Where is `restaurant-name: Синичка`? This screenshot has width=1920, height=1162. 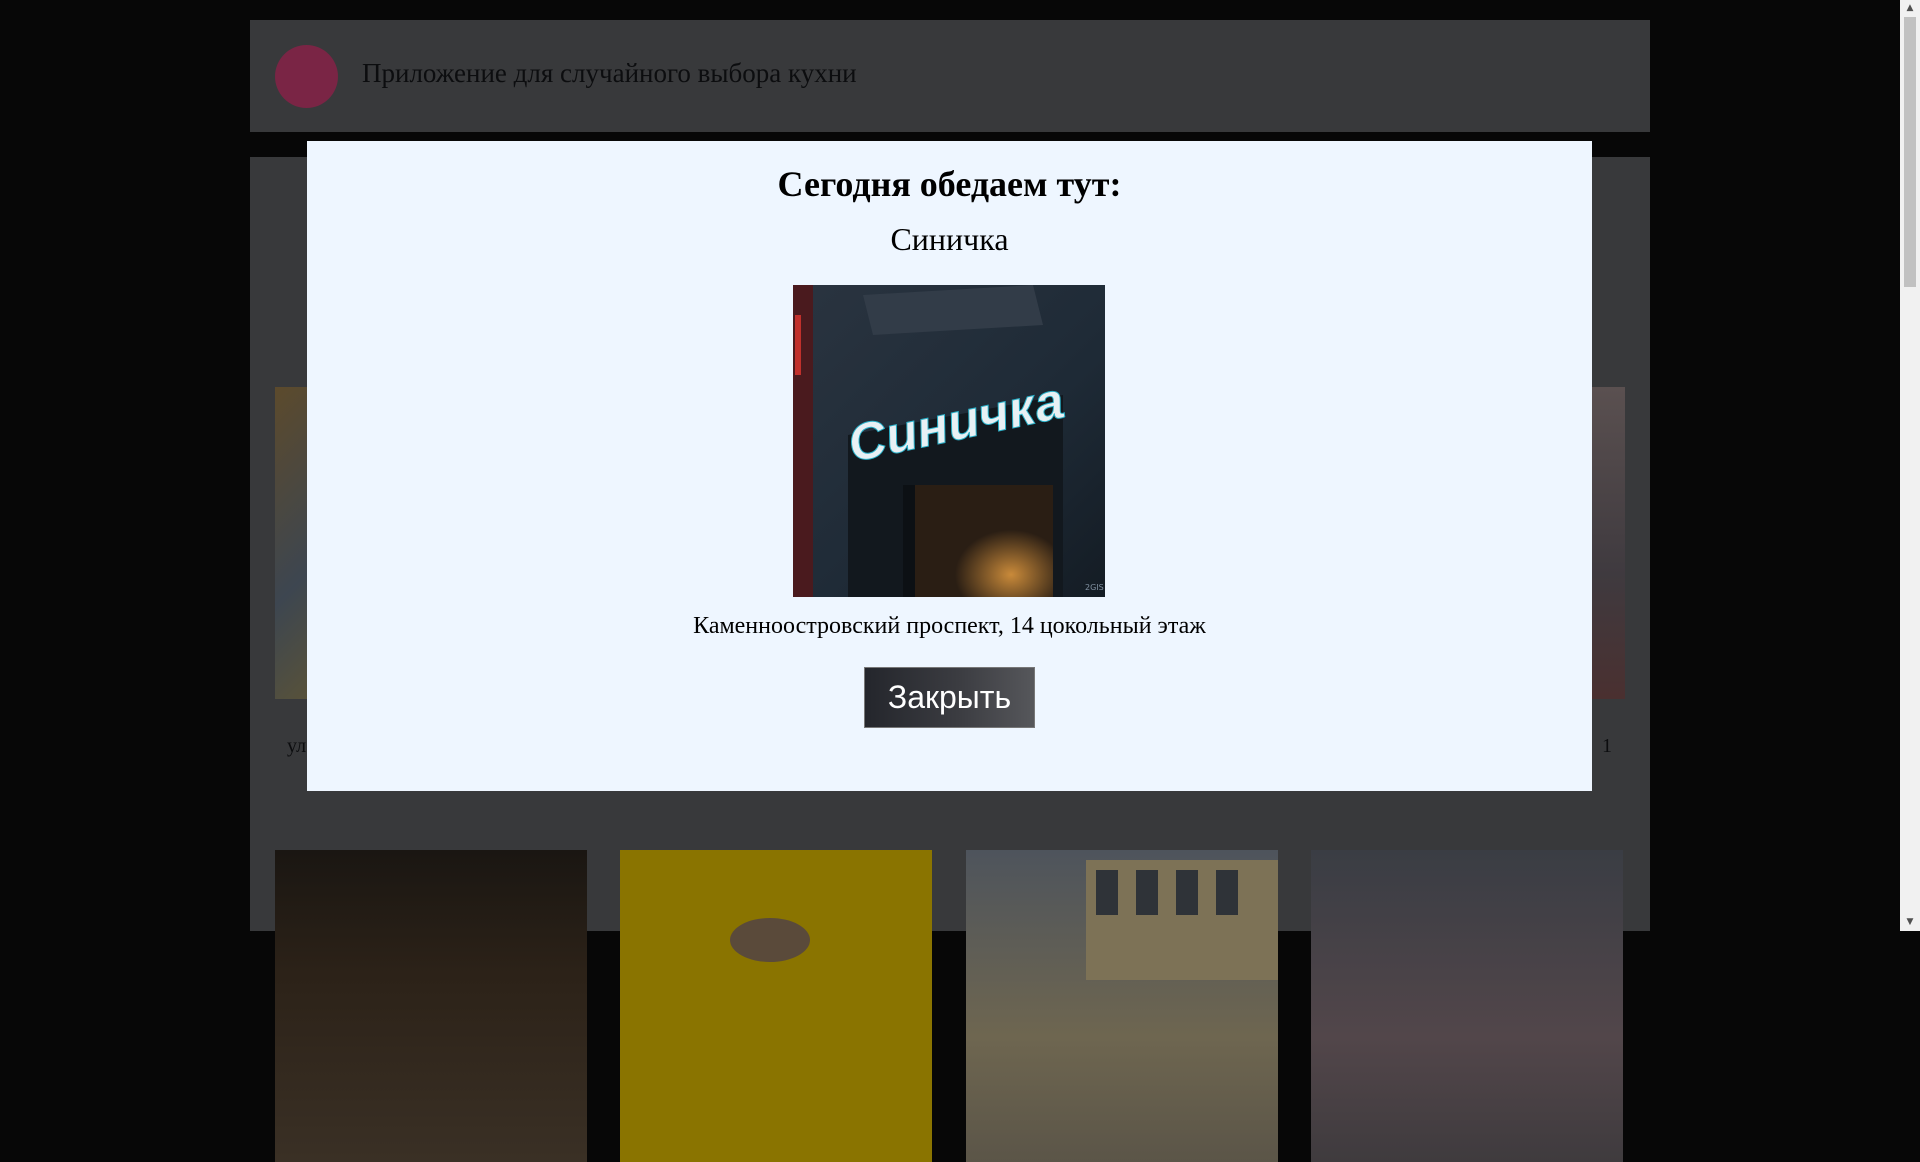
restaurant-name: Синичка is located at coordinates (949, 239).